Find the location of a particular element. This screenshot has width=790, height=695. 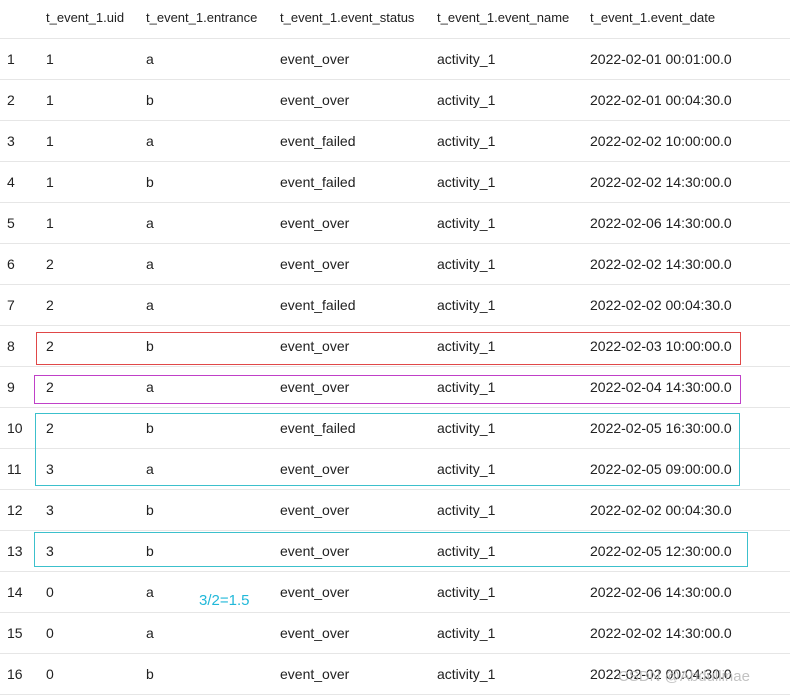

watermark-text: CSDN @Abdullinae is located at coordinates (684, 676).